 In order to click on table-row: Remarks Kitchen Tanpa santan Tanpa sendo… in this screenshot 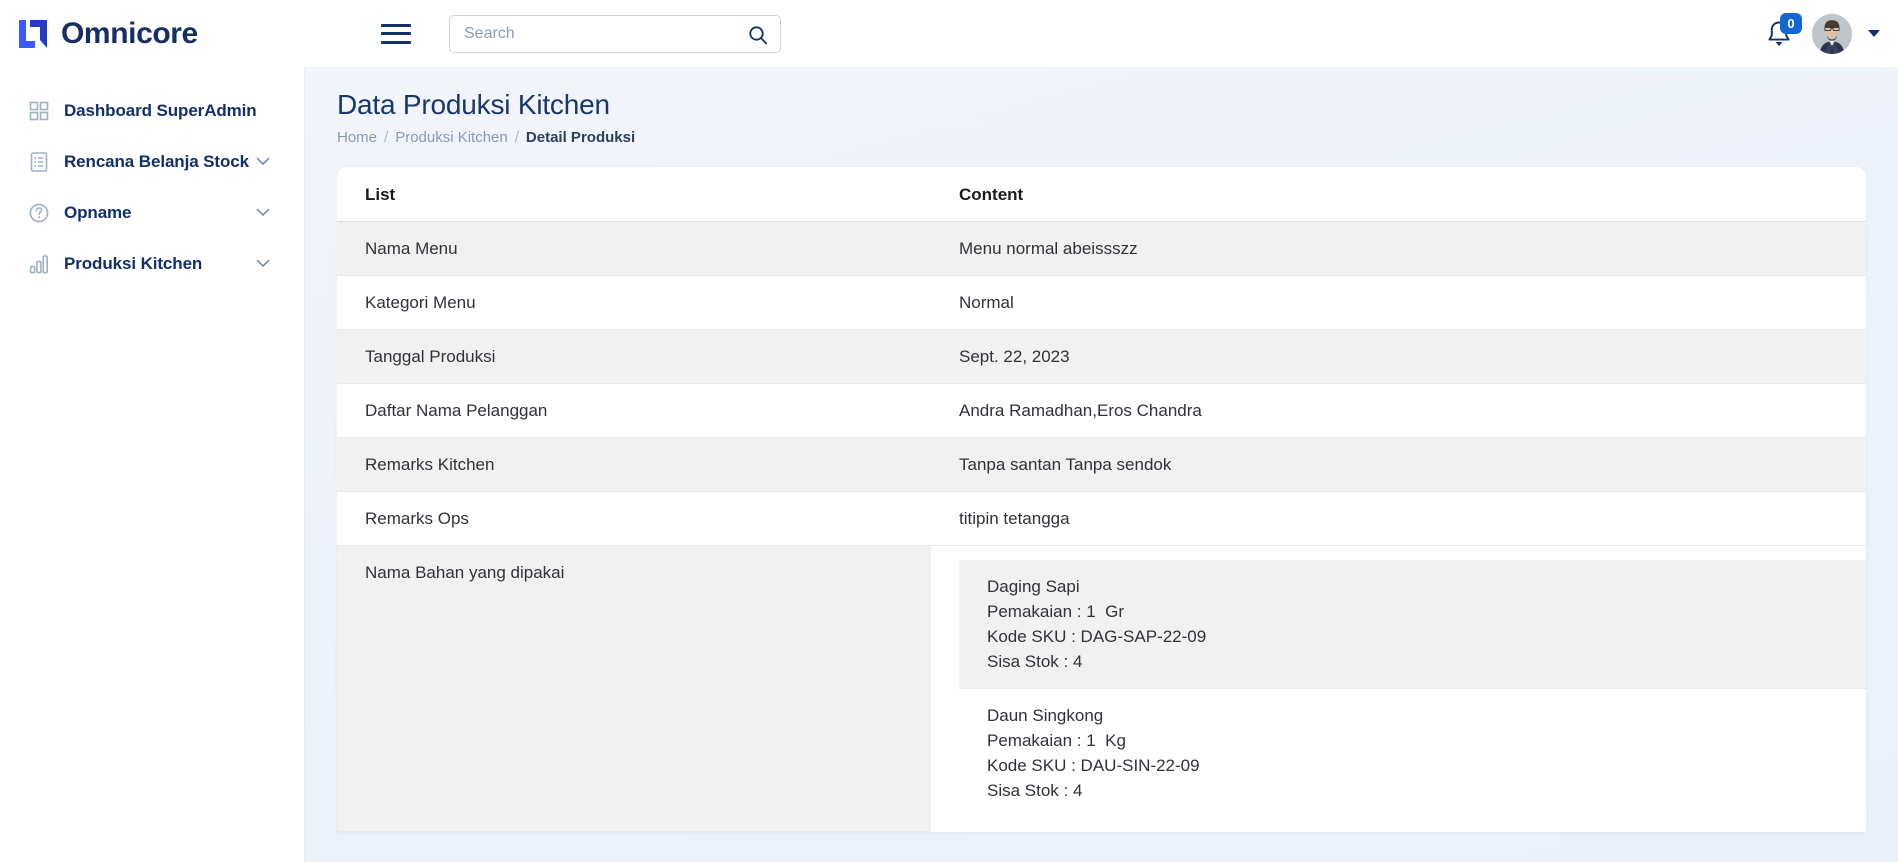, I will do `click(1101, 464)`.